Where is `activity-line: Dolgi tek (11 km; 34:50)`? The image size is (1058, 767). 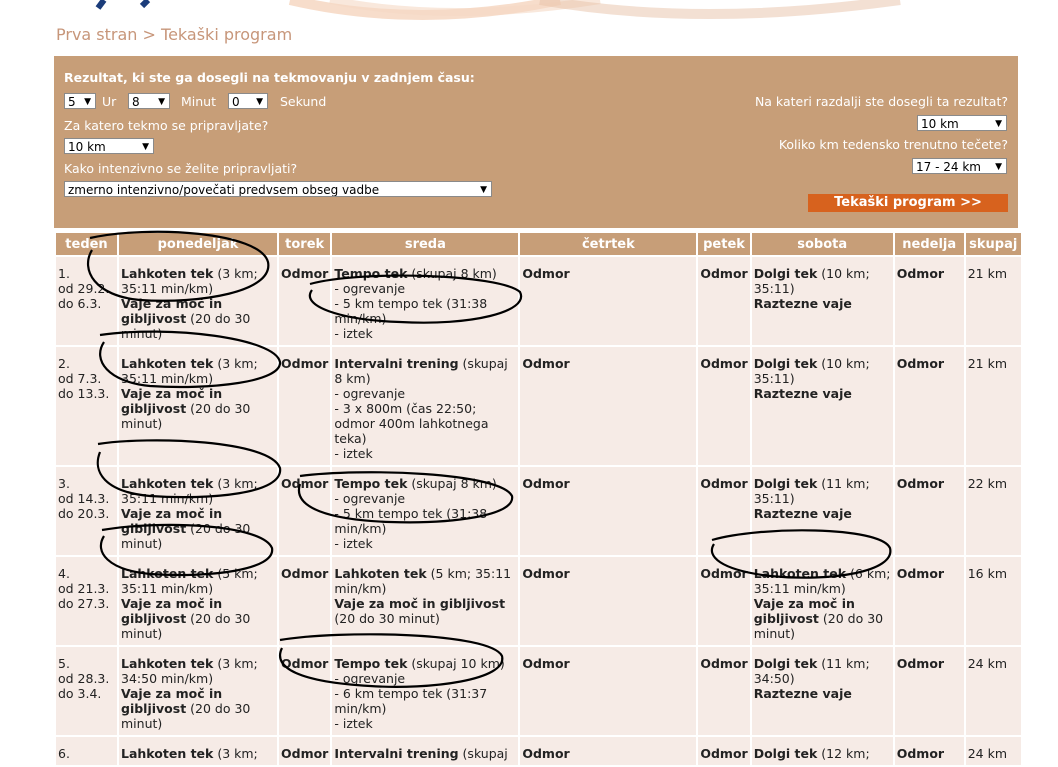 activity-line: Dolgi tek (11 km; 34:50) is located at coordinates (822, 671).